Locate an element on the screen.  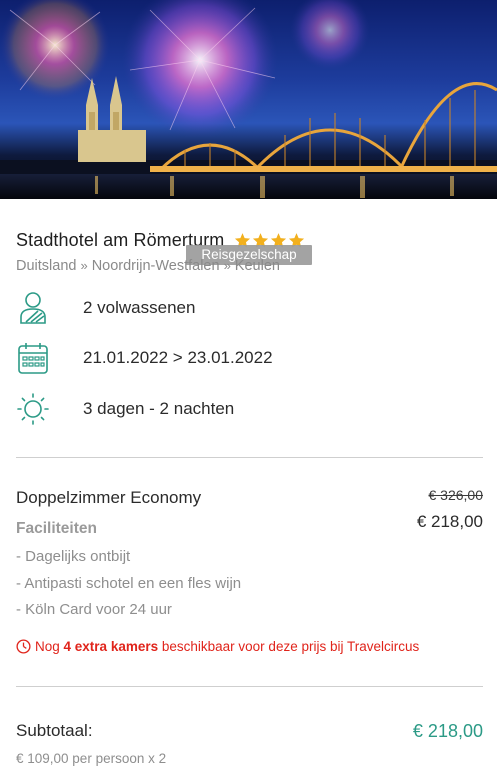
sun-icon is located at coordinates (33, 409).